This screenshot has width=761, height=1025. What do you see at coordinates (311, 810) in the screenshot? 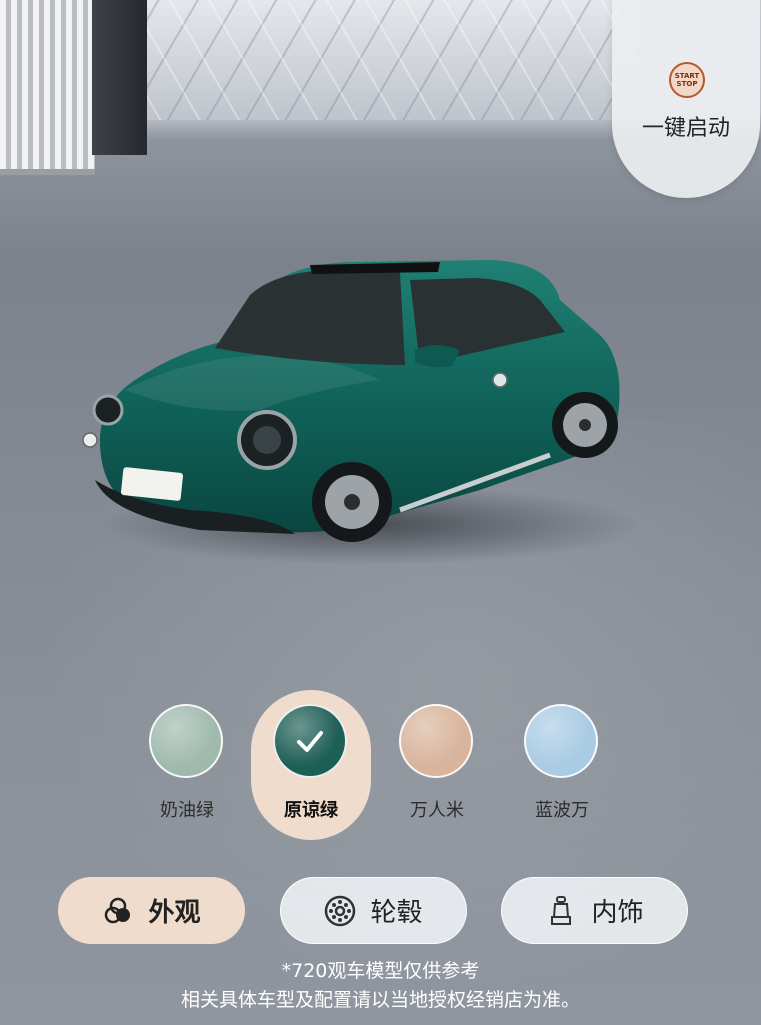
I see `color-option-label: 原谅绿` at bounding box center [311, 810].